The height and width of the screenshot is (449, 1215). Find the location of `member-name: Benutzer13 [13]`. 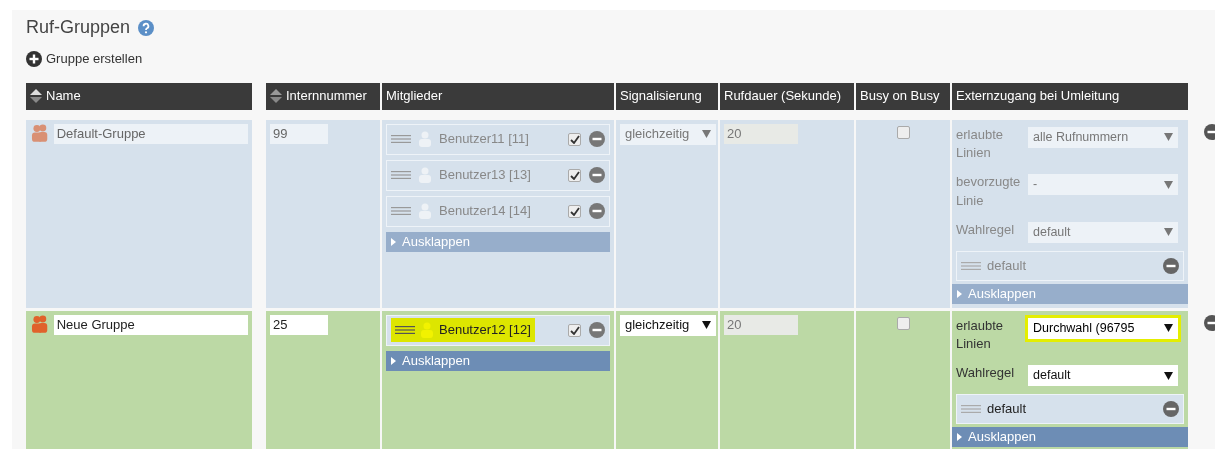

member-name: Benutzer13 [13] is located at coordinates (485, 175).